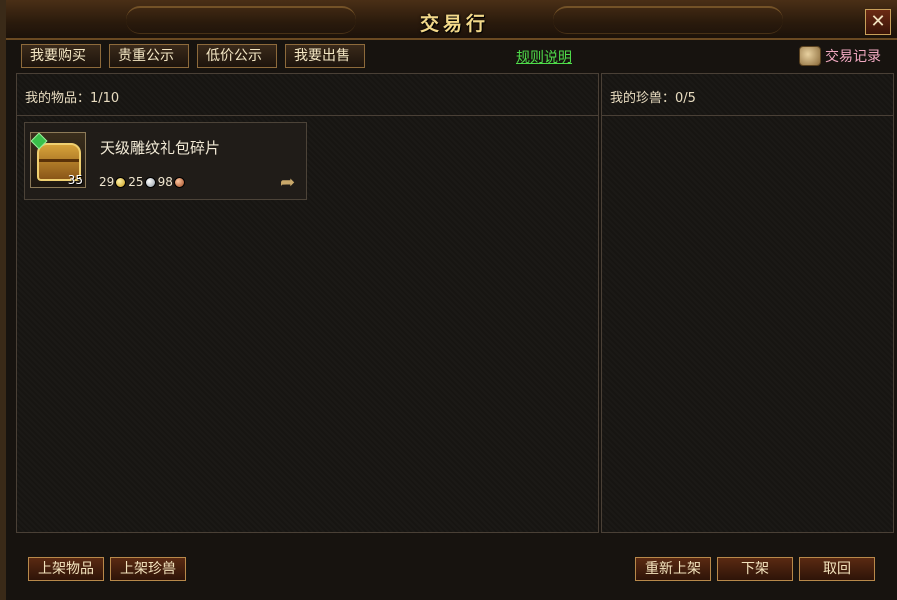 The width and height of the screenshot is (897, 600). Describe the element at coordinates (673, 569) in the screenshot. I see `relist-button: 重新上架` at that location.